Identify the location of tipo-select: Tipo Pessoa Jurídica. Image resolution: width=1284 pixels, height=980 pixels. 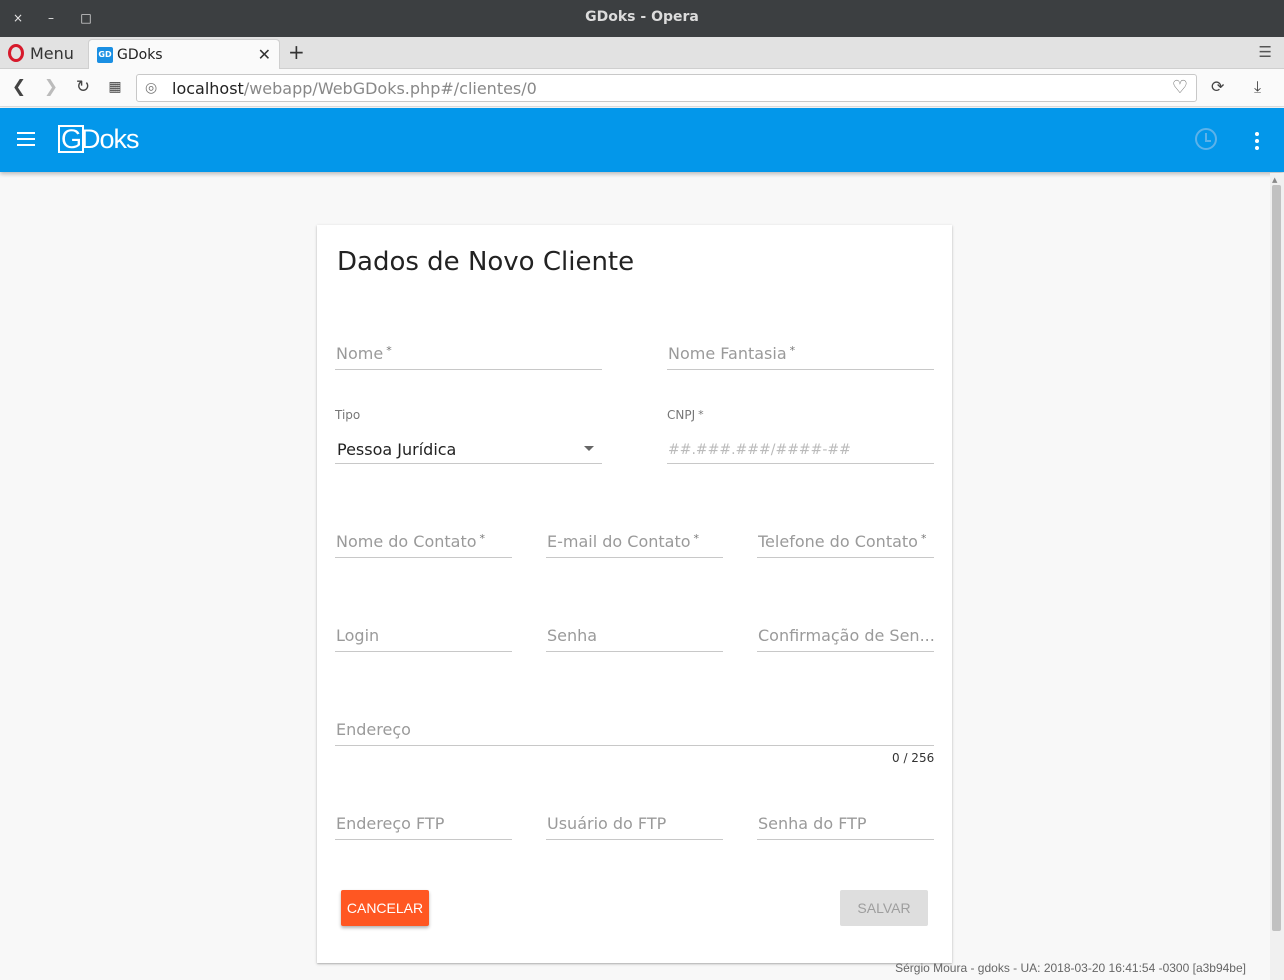
(468, 436).